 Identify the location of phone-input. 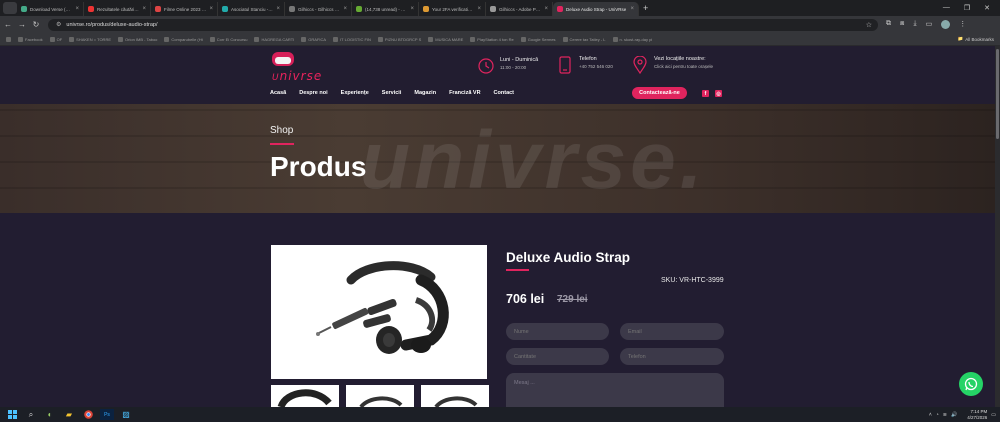
(672, 356).